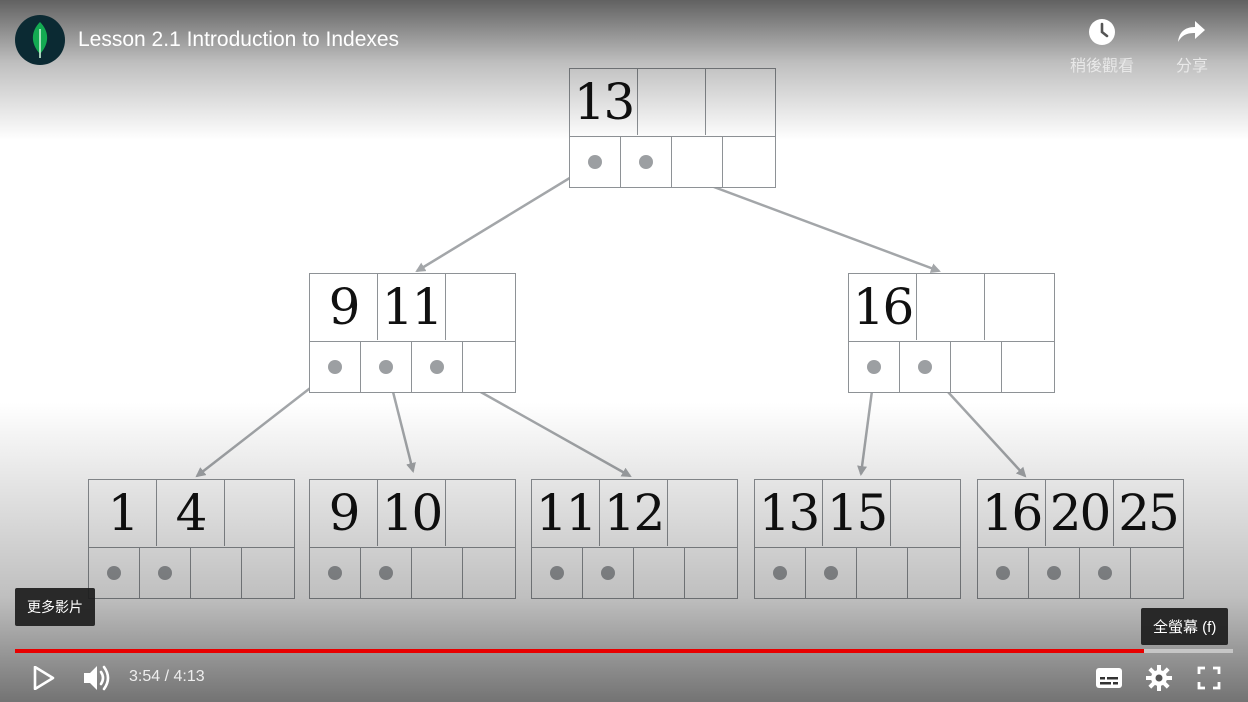 This screenshot has width=1248, height=702. I want to click on share-button: 分享, so click(1192, 46).